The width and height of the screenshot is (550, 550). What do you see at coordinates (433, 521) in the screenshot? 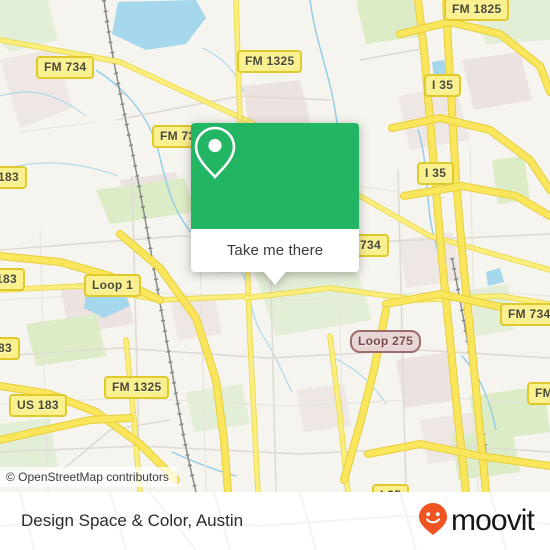
I see `moovit-pin-smiley-icon` at bounding box center [433, 521].